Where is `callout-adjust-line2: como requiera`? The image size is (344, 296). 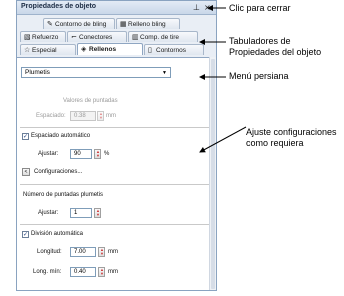
callout-adjust-line2: como requiera is located at coordinates (275, 143).